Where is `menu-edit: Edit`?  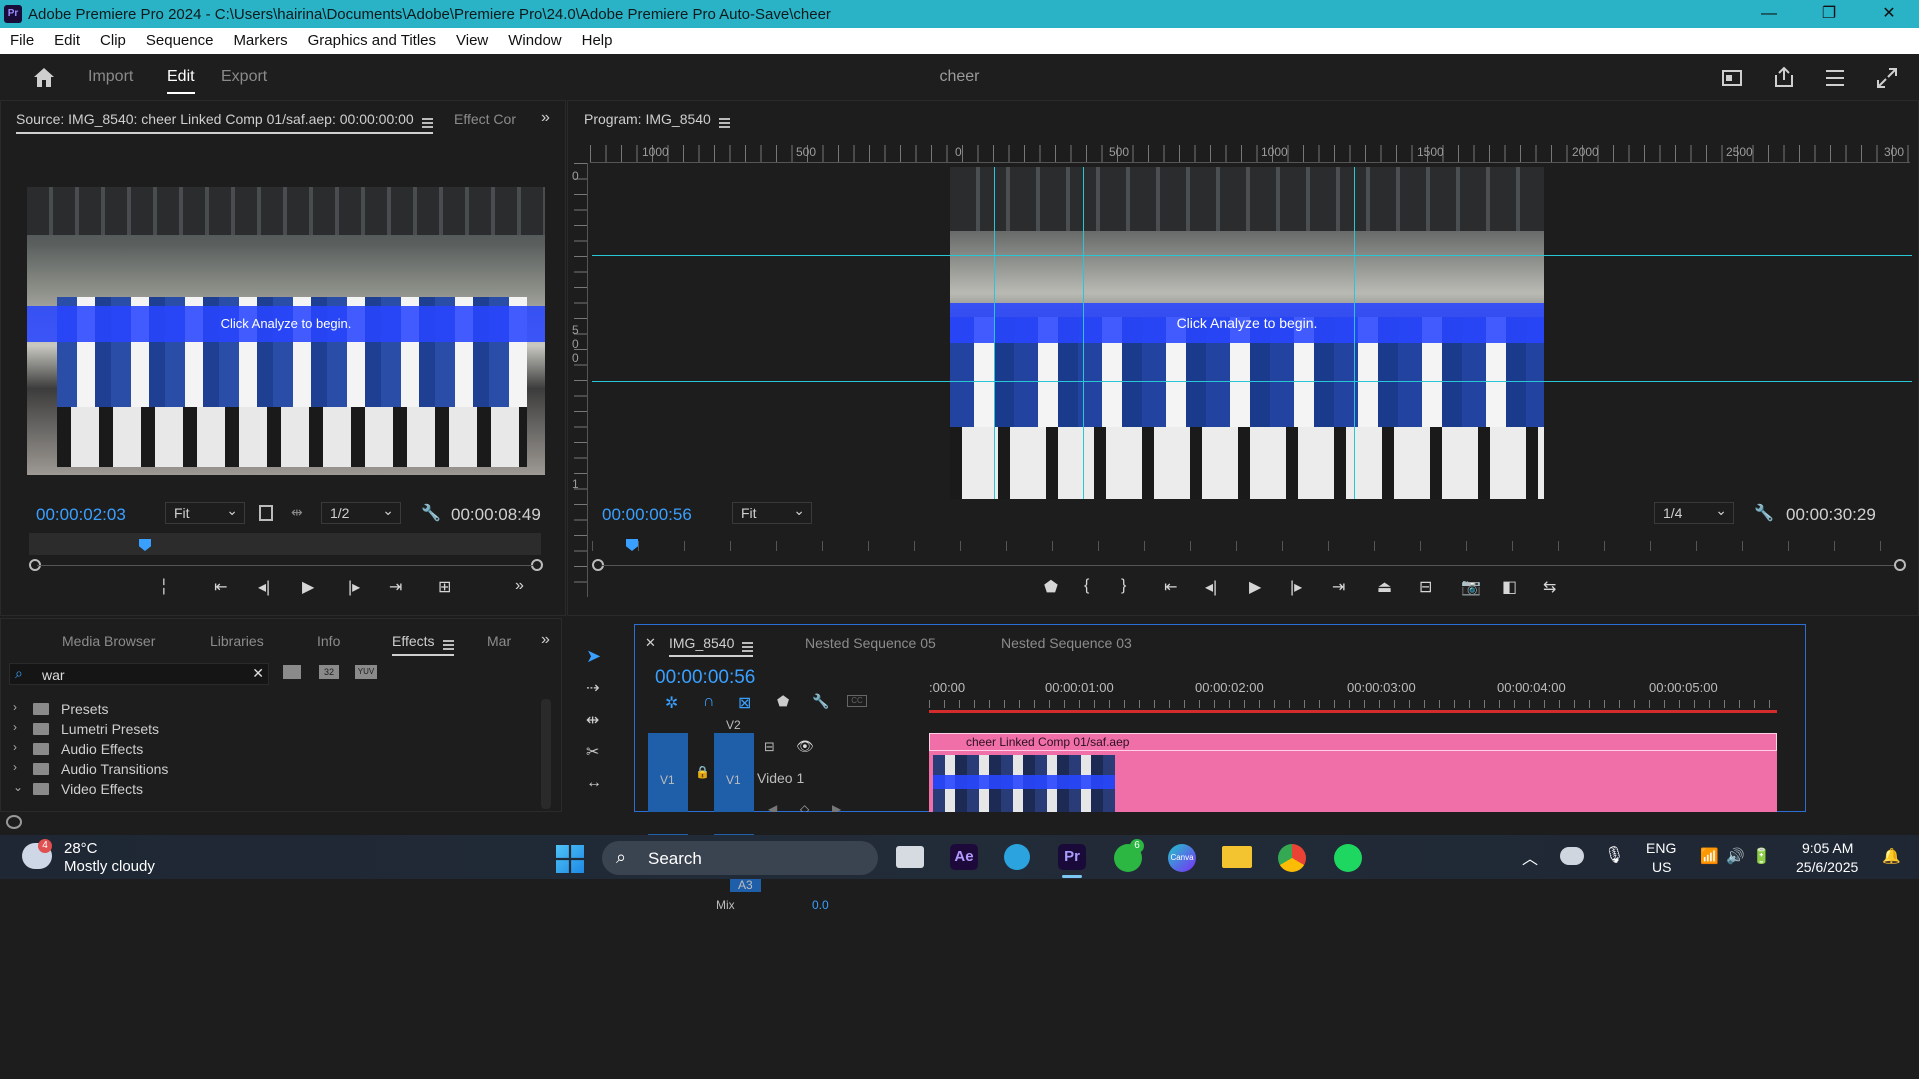 menu-edit: Edit is located at coordinates (67, 41).